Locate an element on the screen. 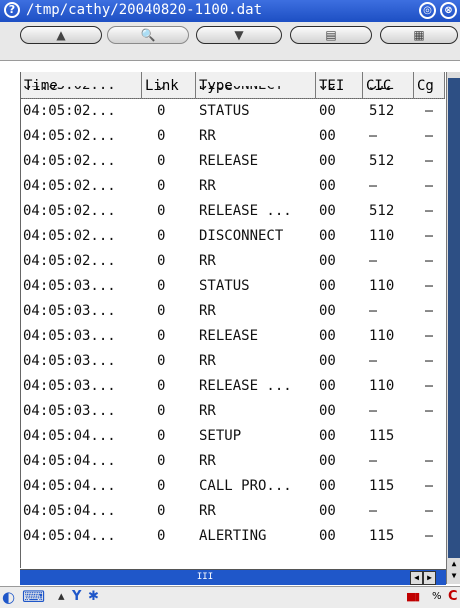 This screenshot has width=460, height=608. vertical-scrollbar: ▲ ▼ is located at coordinates (453, 328).